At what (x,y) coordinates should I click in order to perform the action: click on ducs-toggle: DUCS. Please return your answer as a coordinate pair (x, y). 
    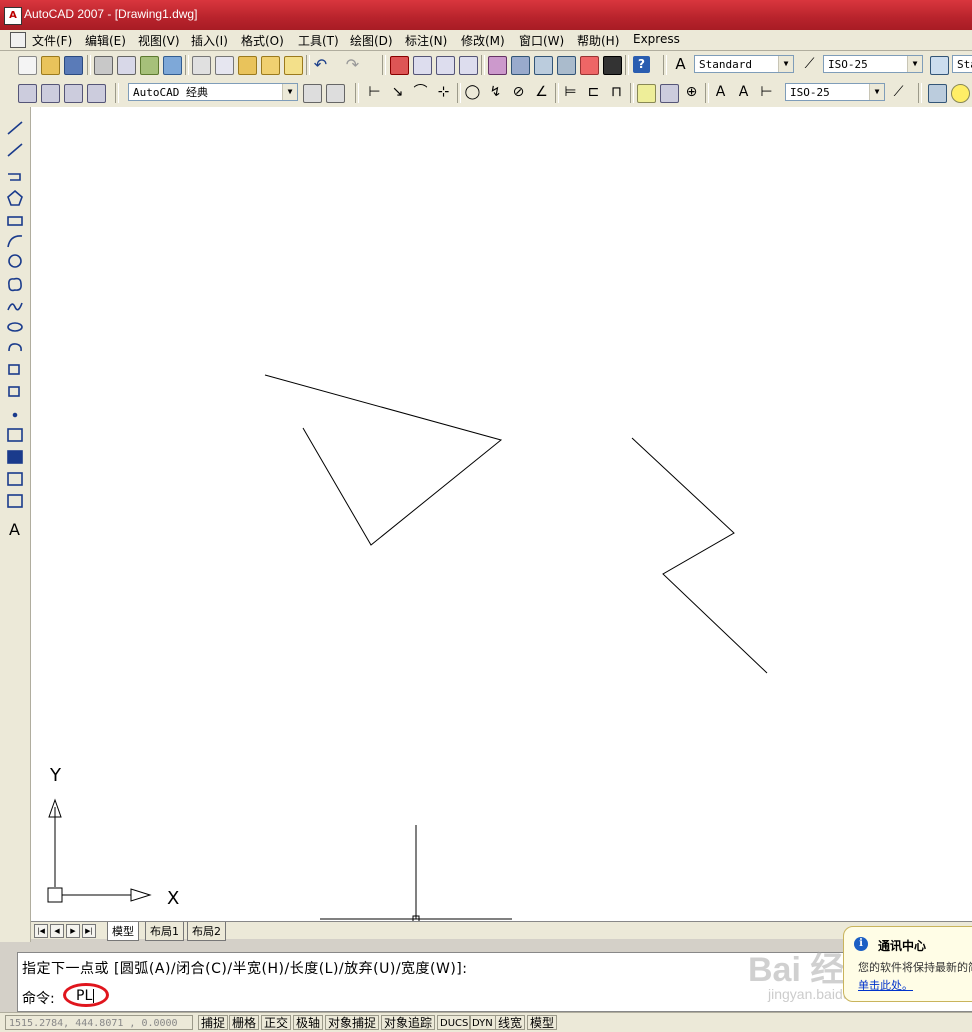
    Looking at the image, I should click on (454, 1022).